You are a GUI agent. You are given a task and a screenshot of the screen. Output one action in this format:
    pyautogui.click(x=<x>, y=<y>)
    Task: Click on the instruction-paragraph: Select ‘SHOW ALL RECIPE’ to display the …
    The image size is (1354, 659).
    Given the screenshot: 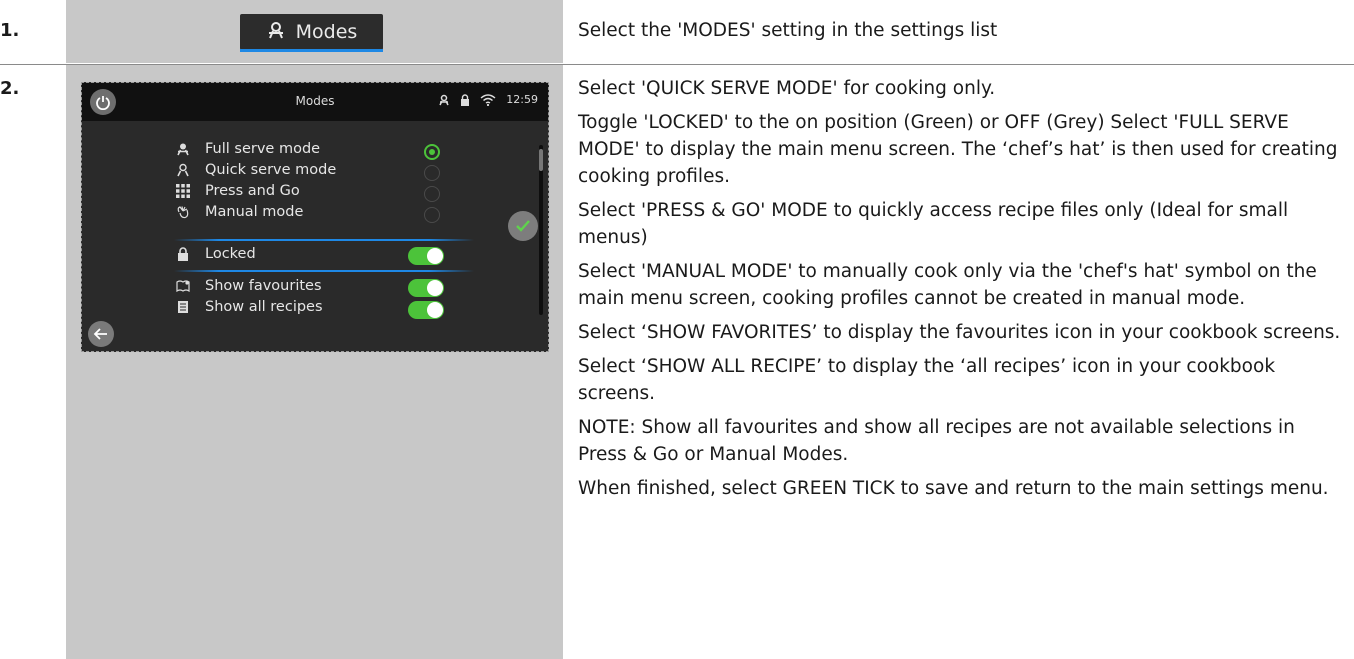 What is the action you would take?
    pyautogui.click(x=927, y=380)
    